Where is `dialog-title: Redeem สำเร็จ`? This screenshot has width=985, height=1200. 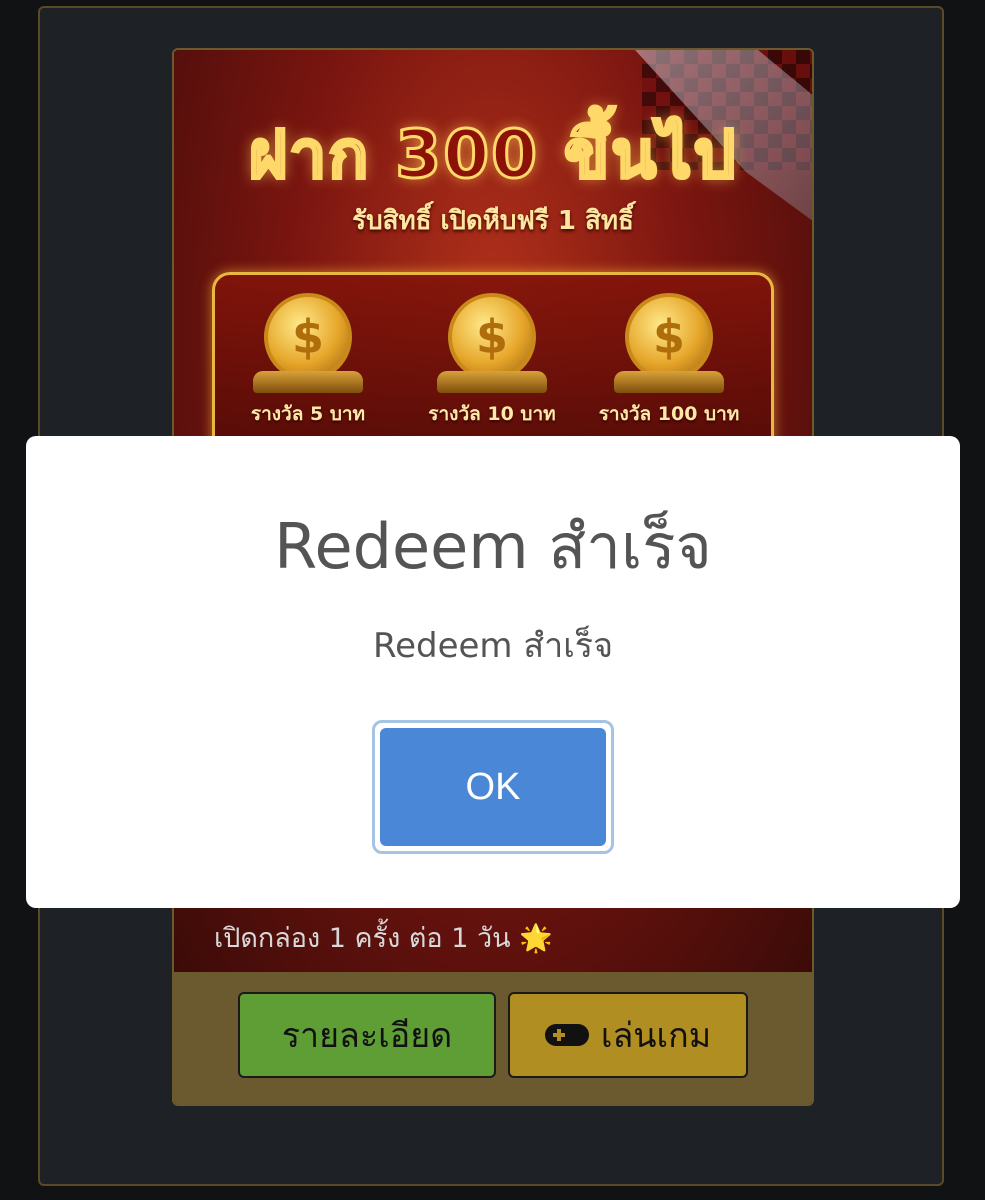
dialog-title: Redeem สำเร็จ is located at coordinates (493, 546).